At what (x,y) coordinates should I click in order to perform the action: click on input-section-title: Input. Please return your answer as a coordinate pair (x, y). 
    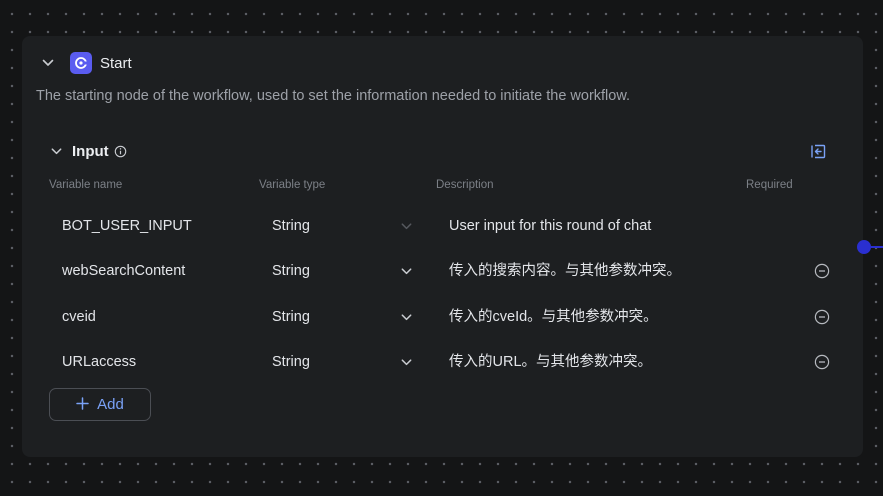
    Looking at the image, I should click on (90, 151).